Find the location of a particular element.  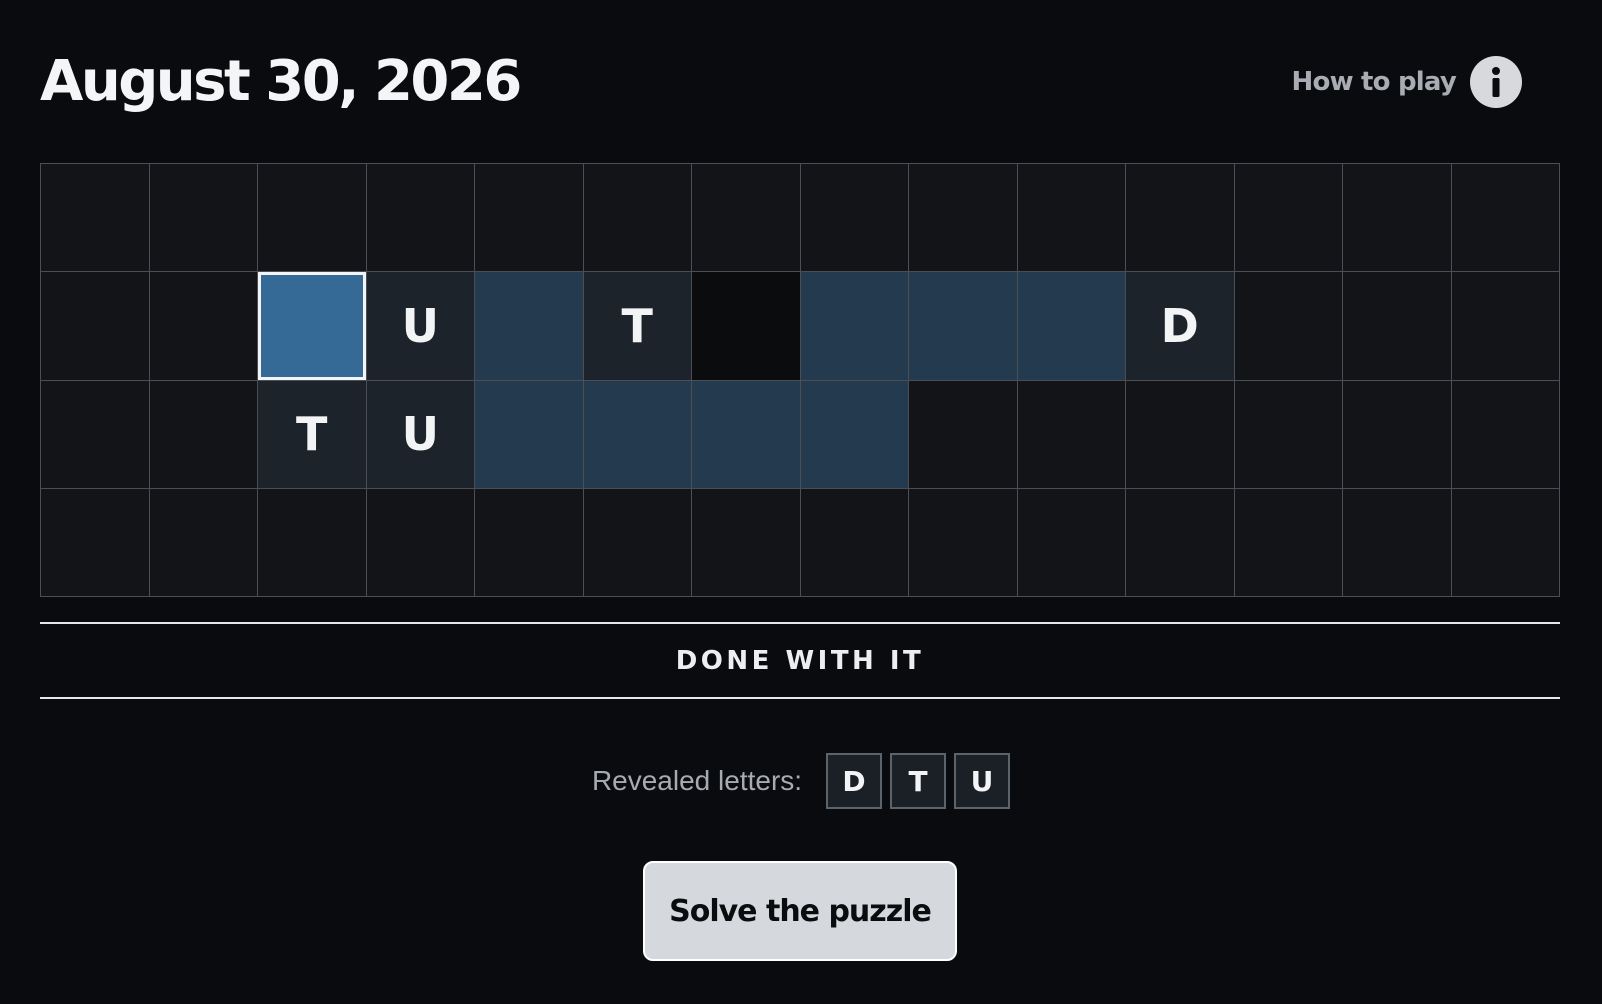

info-glyph-icon is located at coordinates (1496, 82).